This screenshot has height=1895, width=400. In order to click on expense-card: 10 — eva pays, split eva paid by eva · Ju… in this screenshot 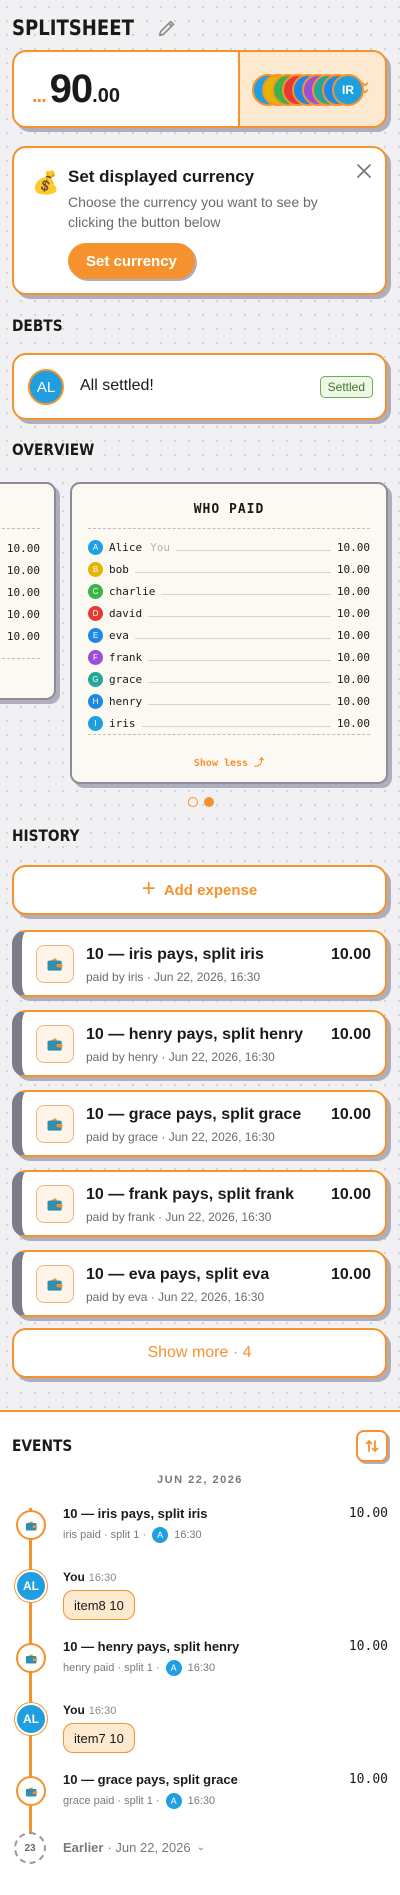, I will do `click(199, 1283)`.